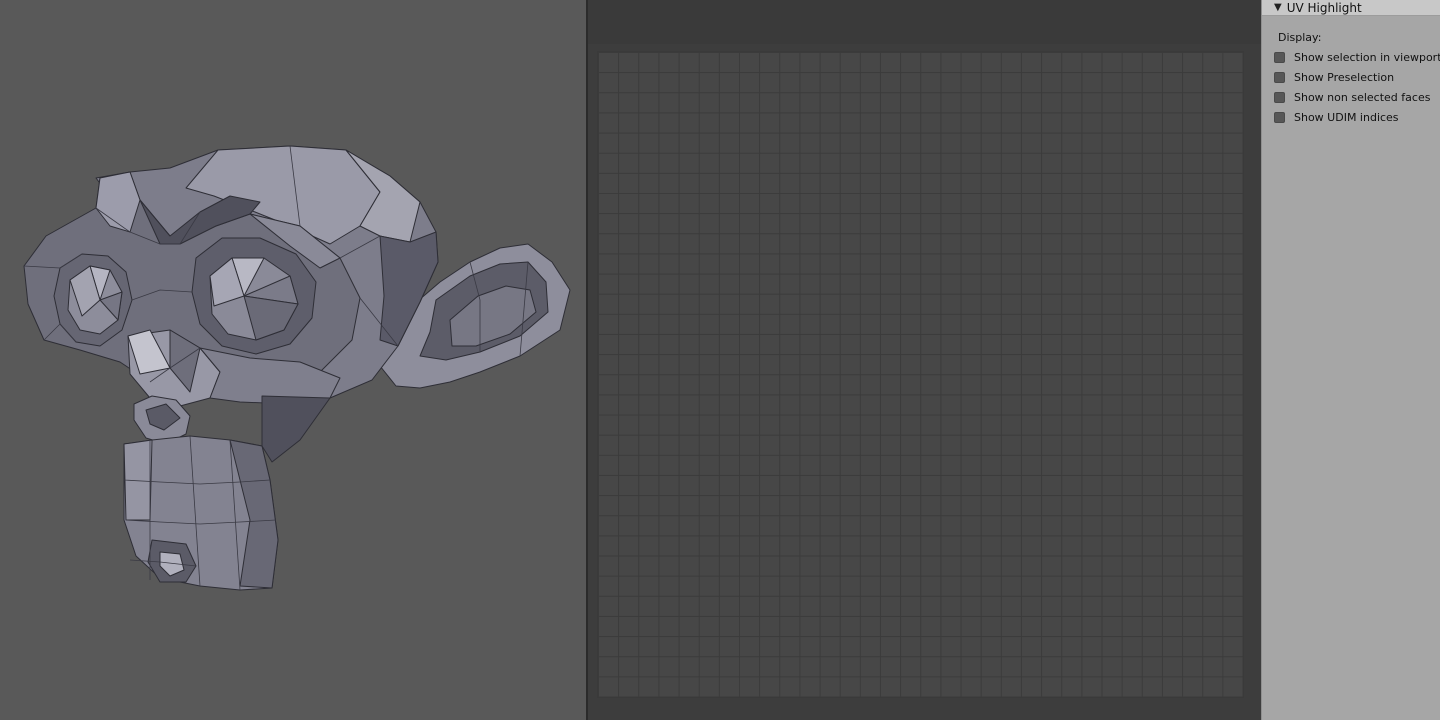  What do you see at coordinates (1362, 97) in the screenshot?
I see `option-label: Show non selected faces` at bounding box center [1362, 97].